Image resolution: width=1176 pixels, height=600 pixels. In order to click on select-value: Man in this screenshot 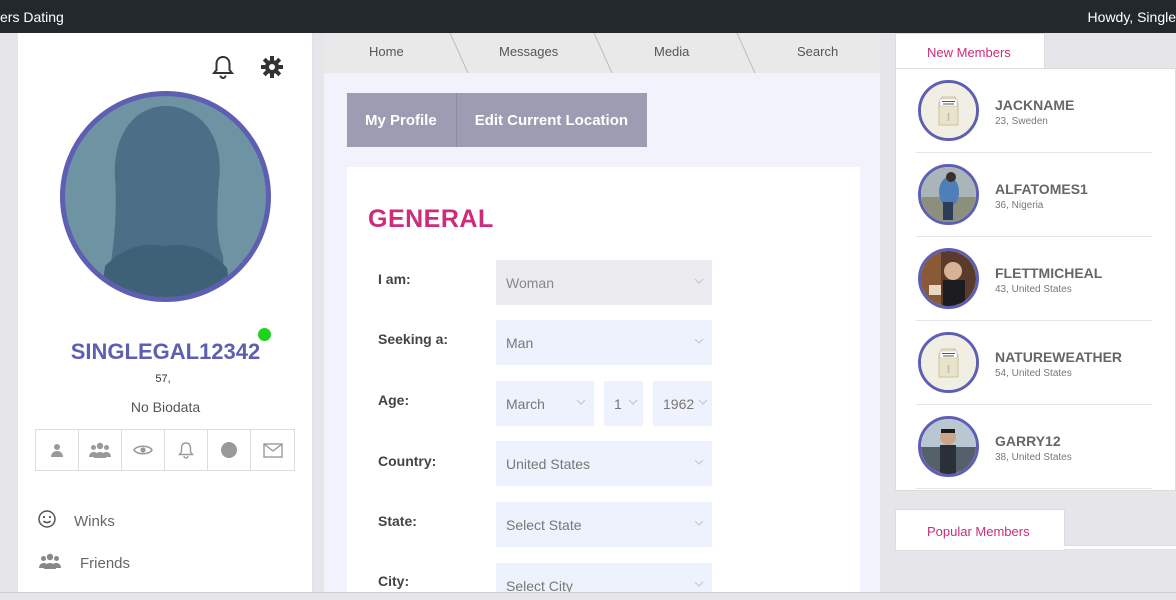, I will do `click(520, 342)`.